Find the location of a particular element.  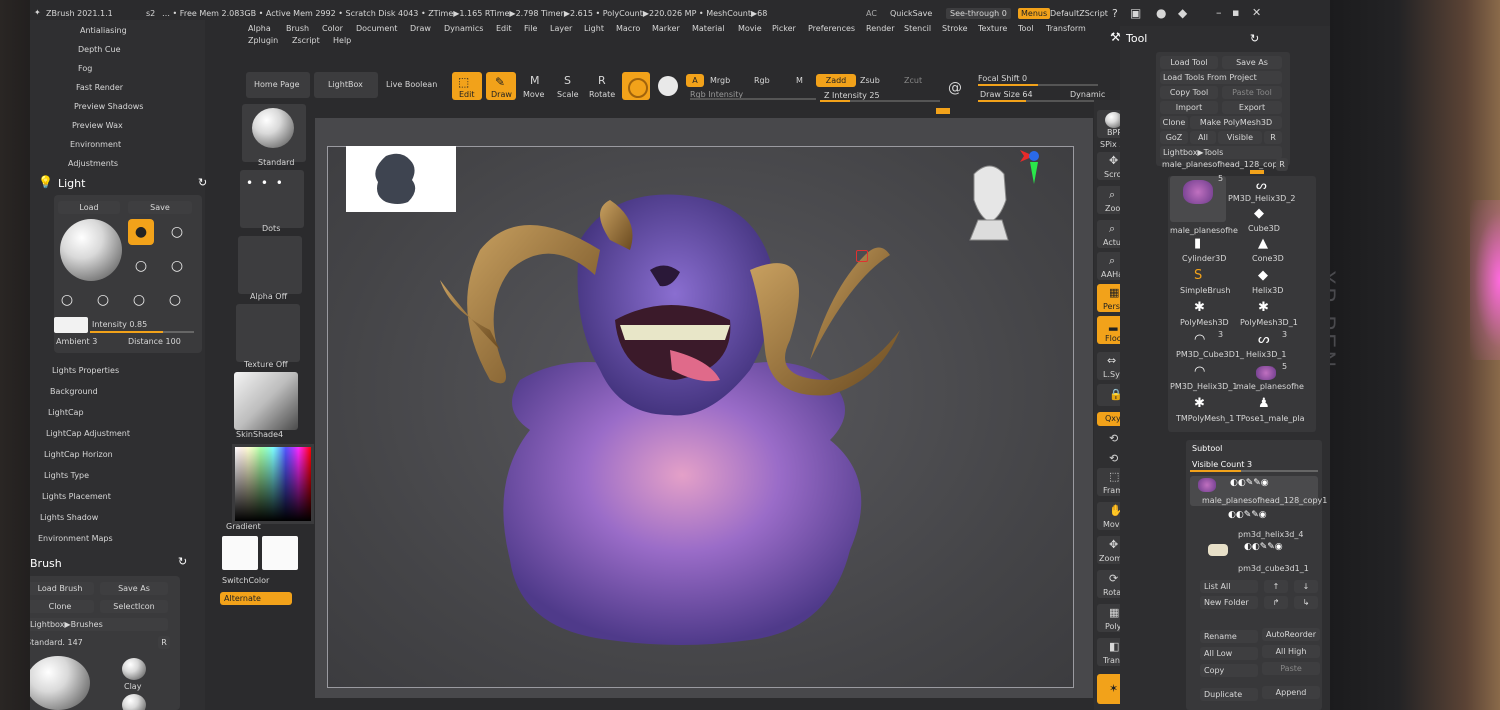

rename-button: Rename is located at coordinates (1229, 636).